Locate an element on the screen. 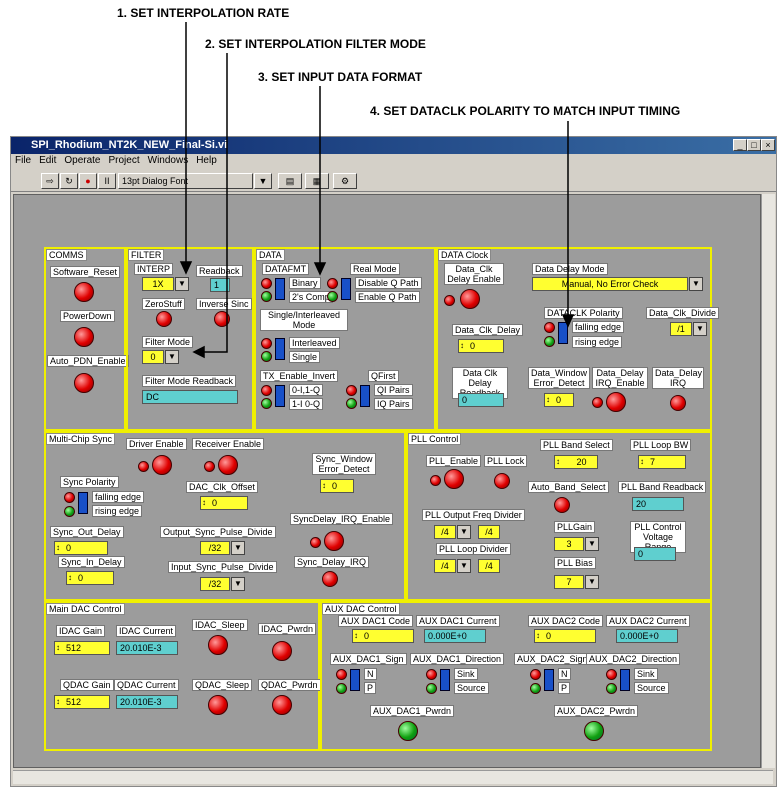  filter-mode-select: 0 is located at coordinates (153, 357).